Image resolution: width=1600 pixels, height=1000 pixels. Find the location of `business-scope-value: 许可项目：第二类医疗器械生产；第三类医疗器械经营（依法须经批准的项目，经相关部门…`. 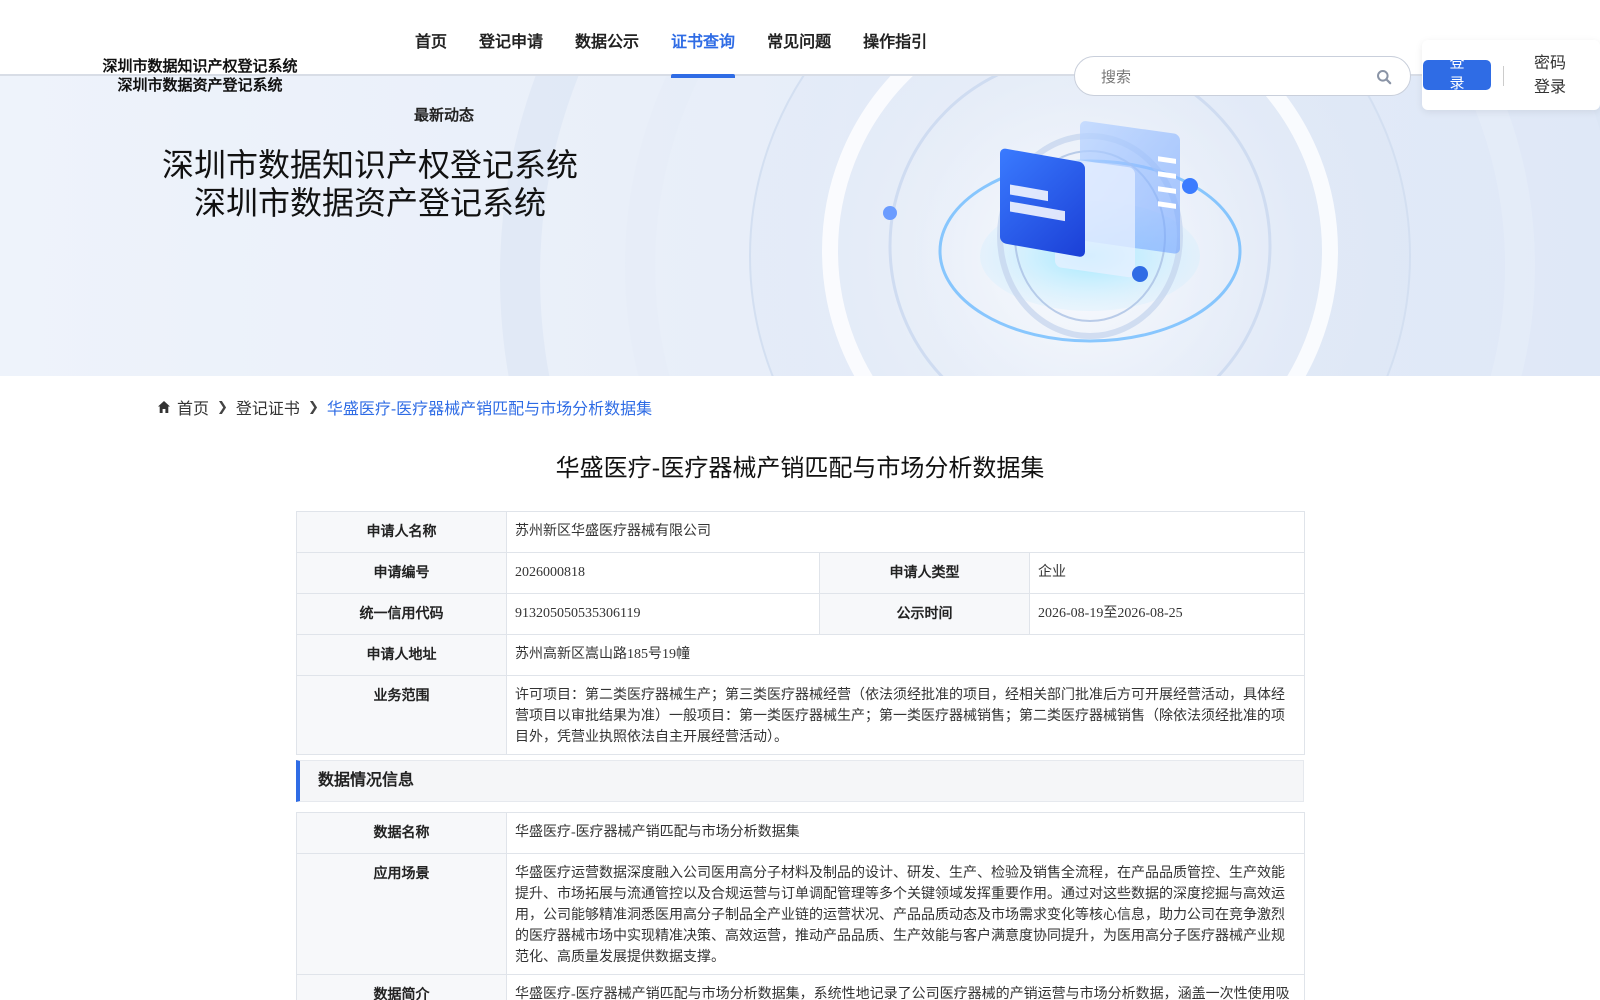

business-scope-value: 许可项目：第二类医疗器械生产；第三类医疗器械经营（依法须经批准的项目，经相关部门… is located at coordinates (905, 715).